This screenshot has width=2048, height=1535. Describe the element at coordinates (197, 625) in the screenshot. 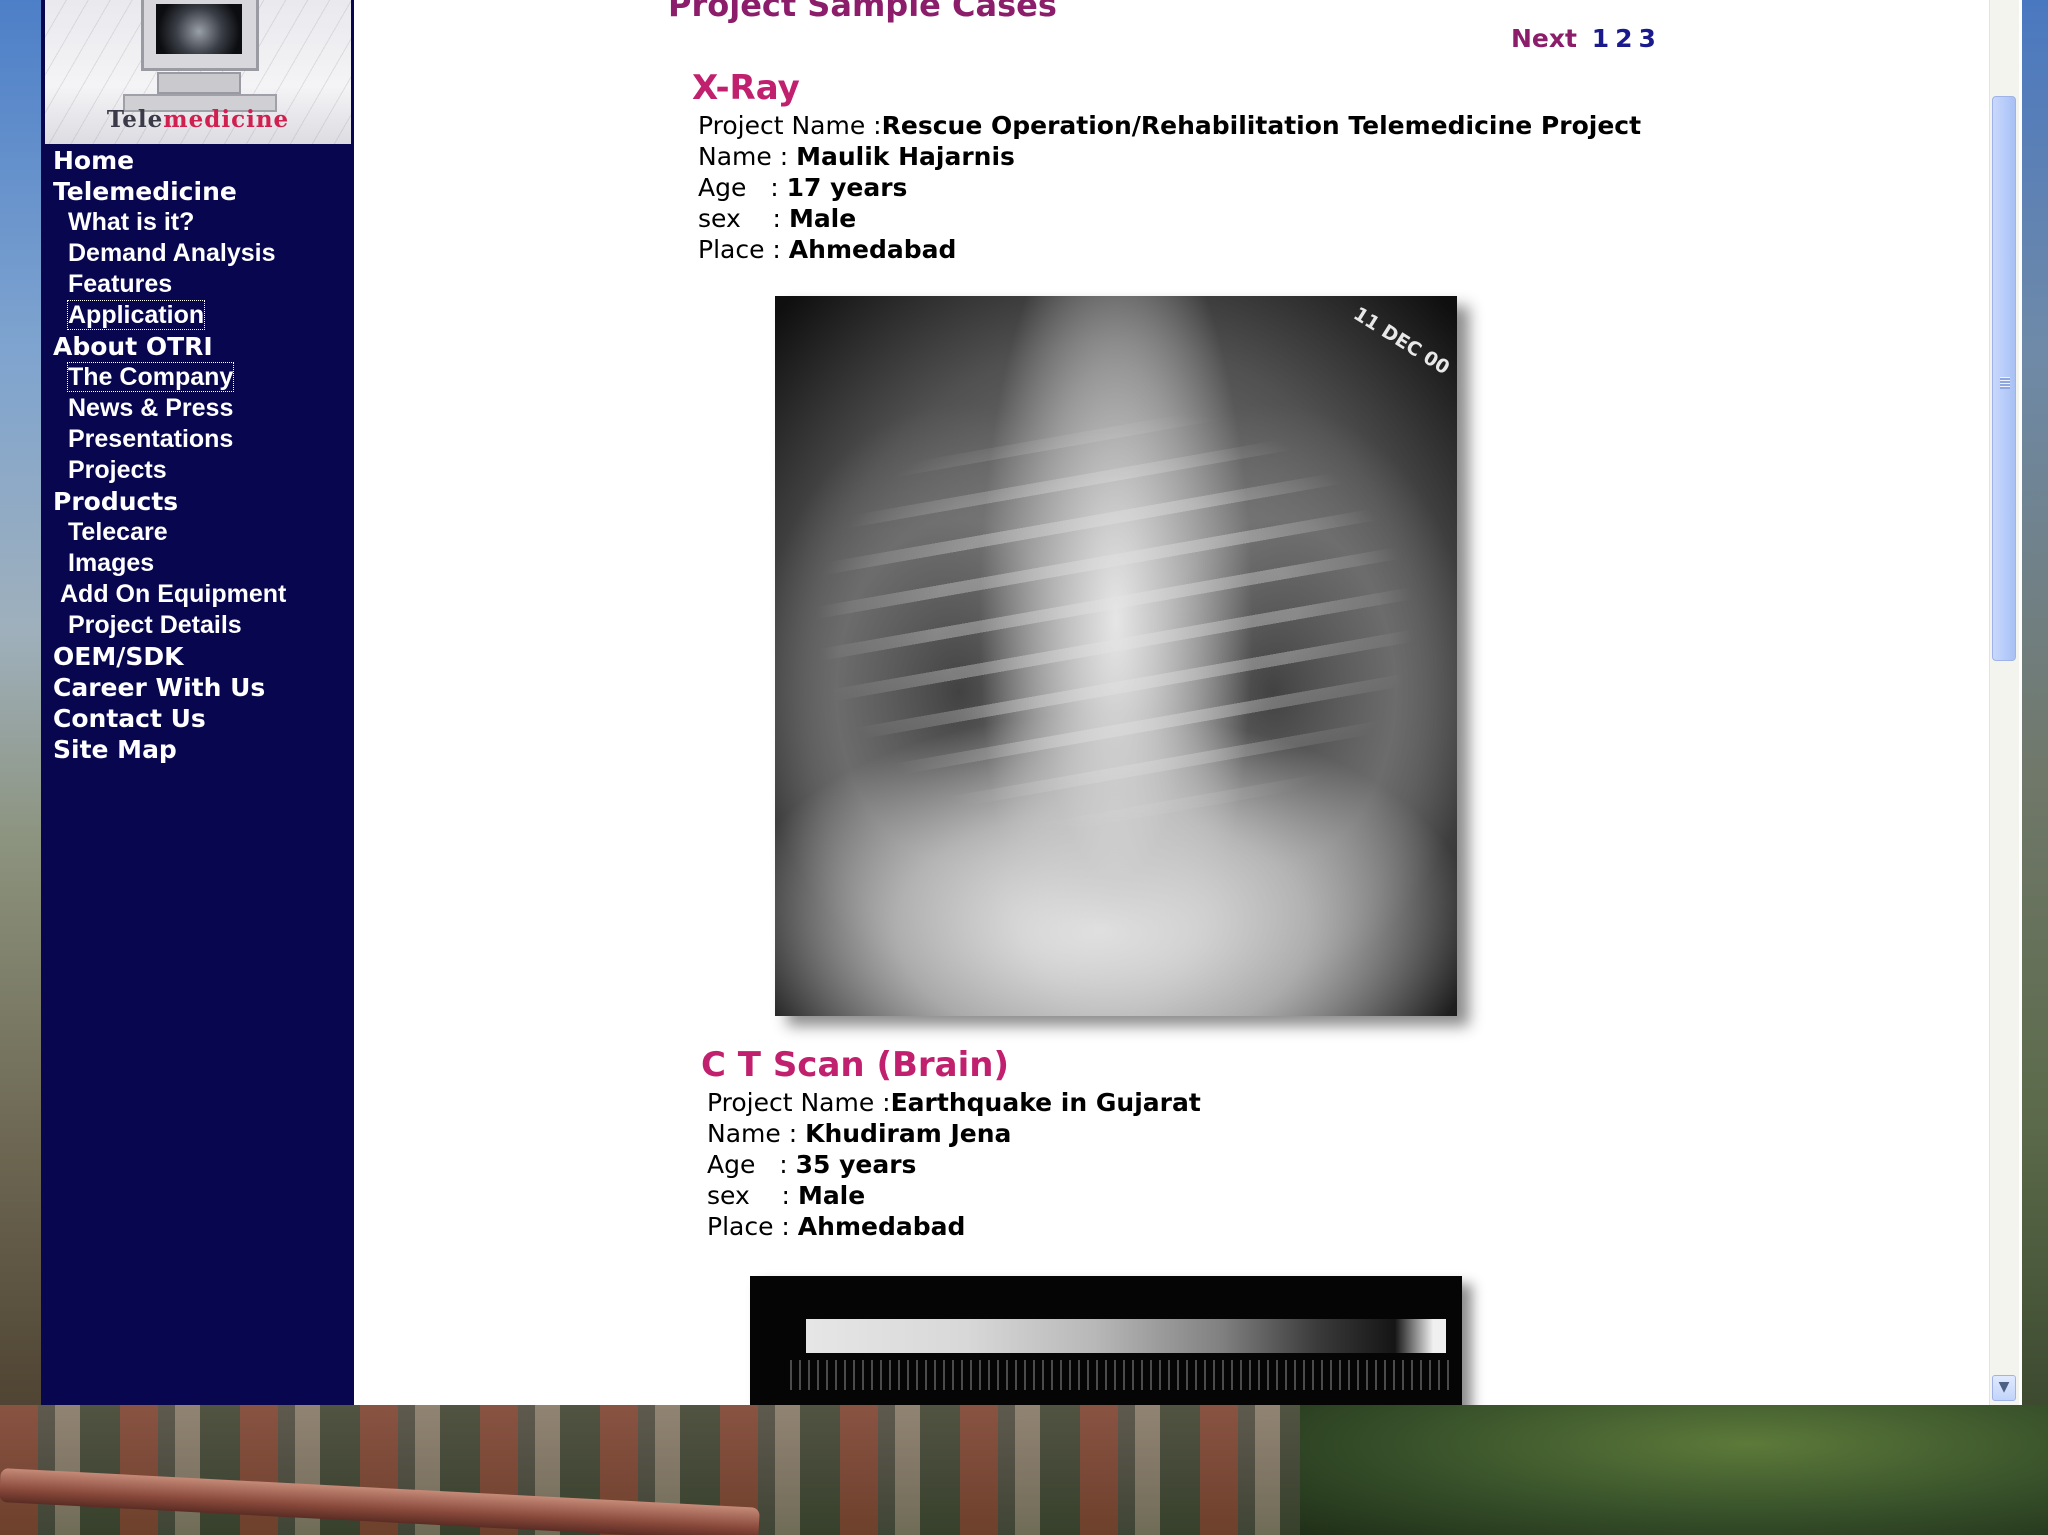

I see `nav-project-details: Project Details` at that location.